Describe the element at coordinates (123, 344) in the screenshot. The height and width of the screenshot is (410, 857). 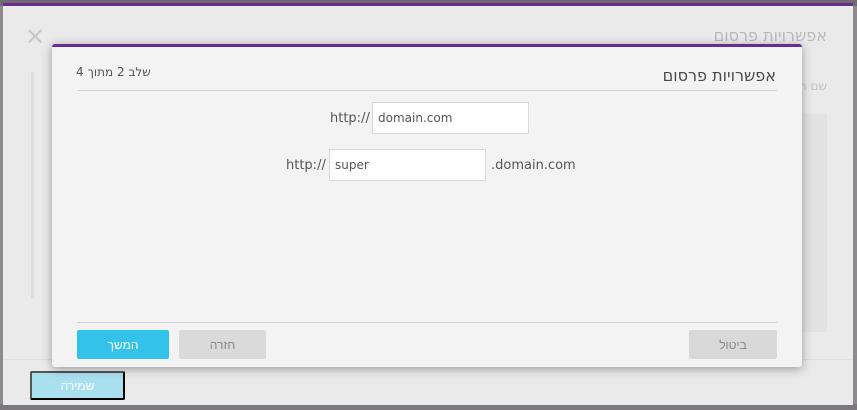
I see `continue-button: המשך` at that location.